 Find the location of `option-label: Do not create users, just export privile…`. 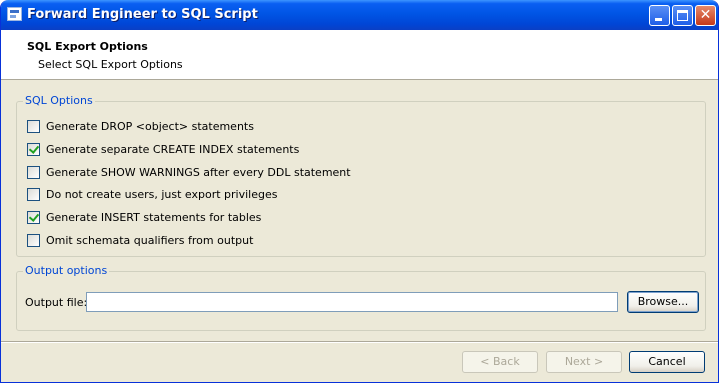

option-label: Do not create users, just export privile… is located at coordinates (162, 194).